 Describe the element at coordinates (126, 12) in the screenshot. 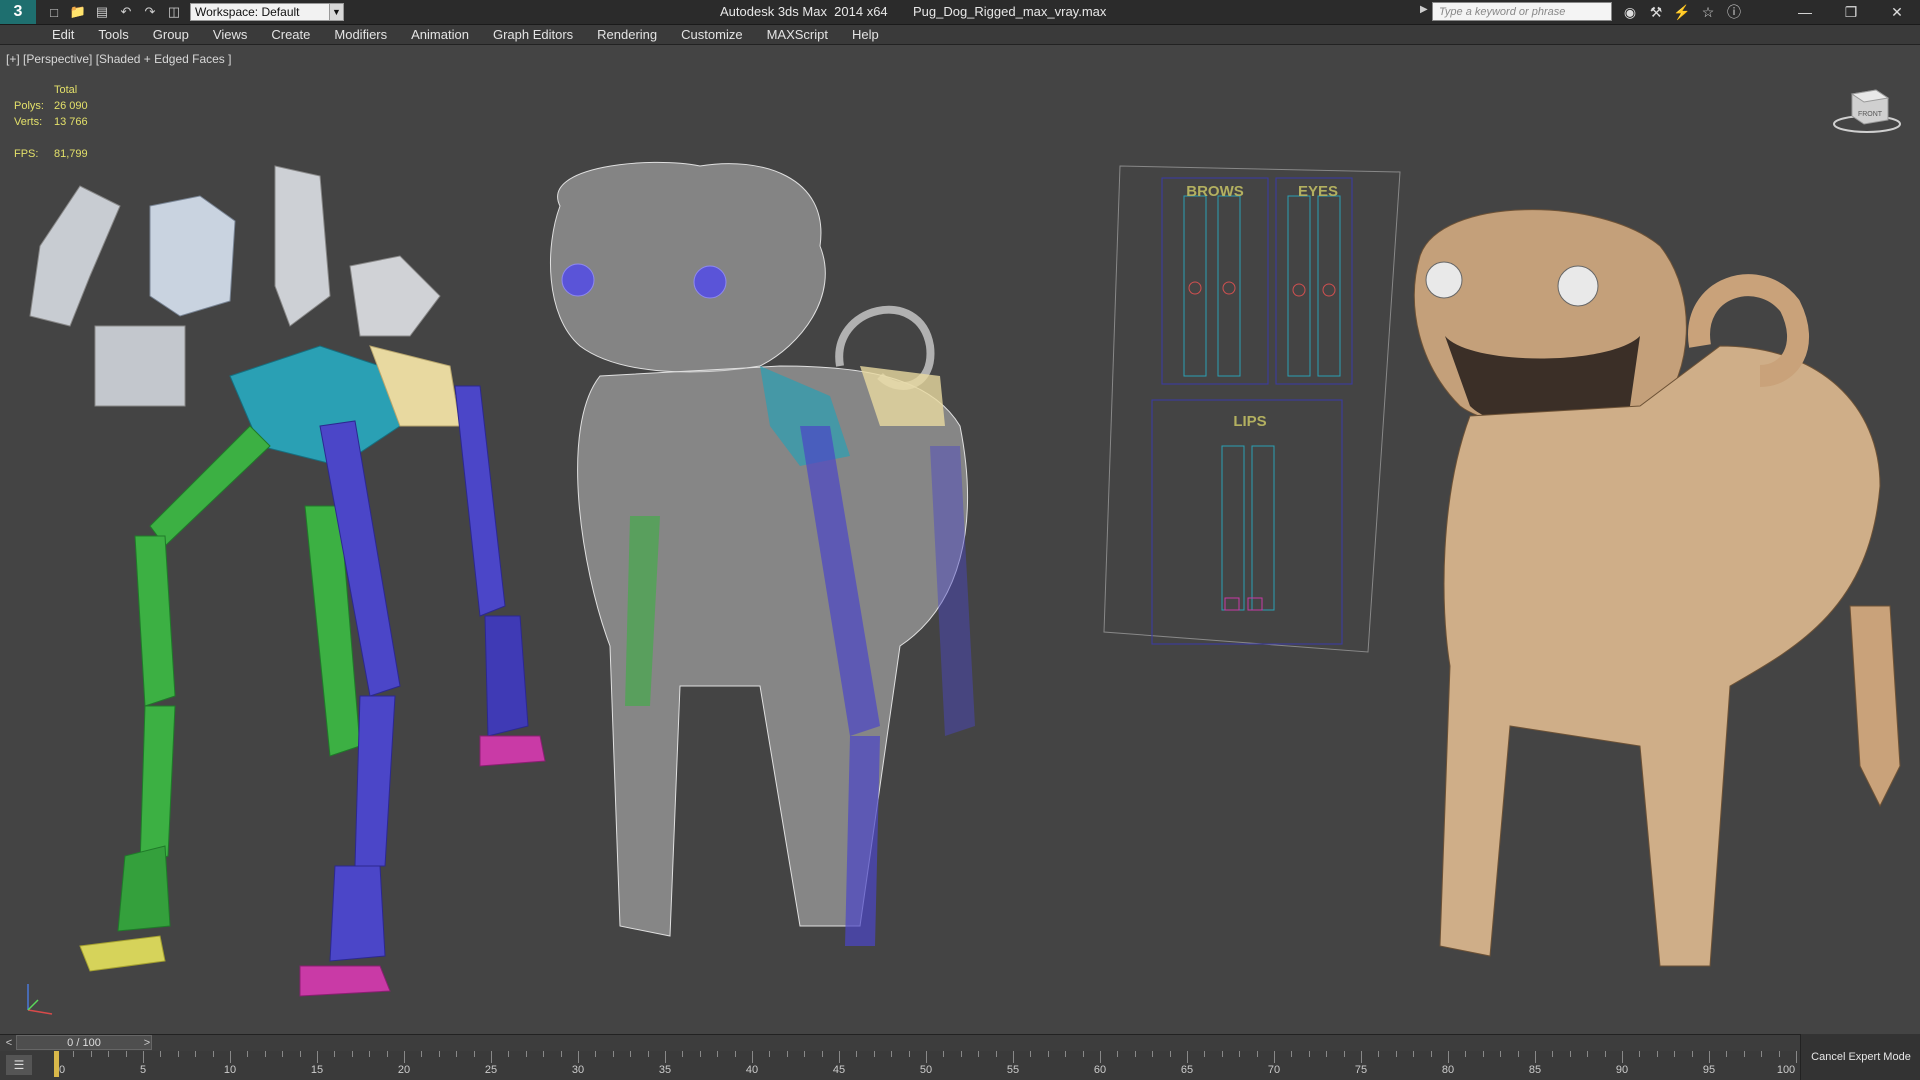

I see `undo-icon: ↶` at that location.